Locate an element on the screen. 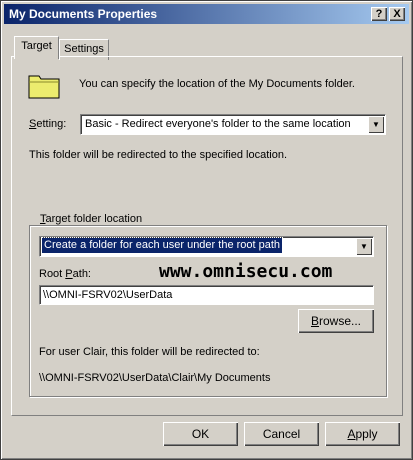 This screenshot has width=413, height=460. tab-target: Target is located at coordinates (36, 47).